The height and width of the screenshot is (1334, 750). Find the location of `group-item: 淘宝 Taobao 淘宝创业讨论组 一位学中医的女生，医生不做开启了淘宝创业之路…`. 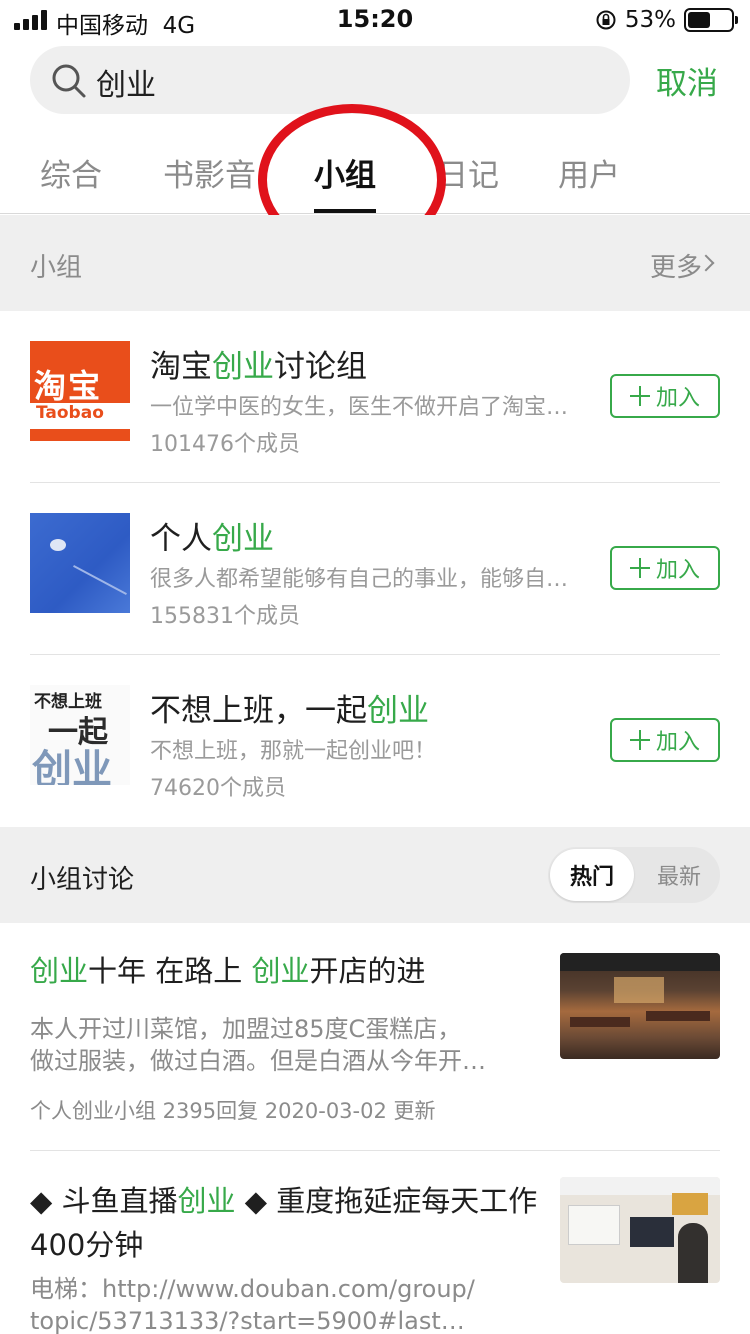

group-item: 淘宝 Taobao 淘宝创业讨论组 一位学中医的女生，医生不做开启了淘宝创业之路… is located at coordinates (375, 397).